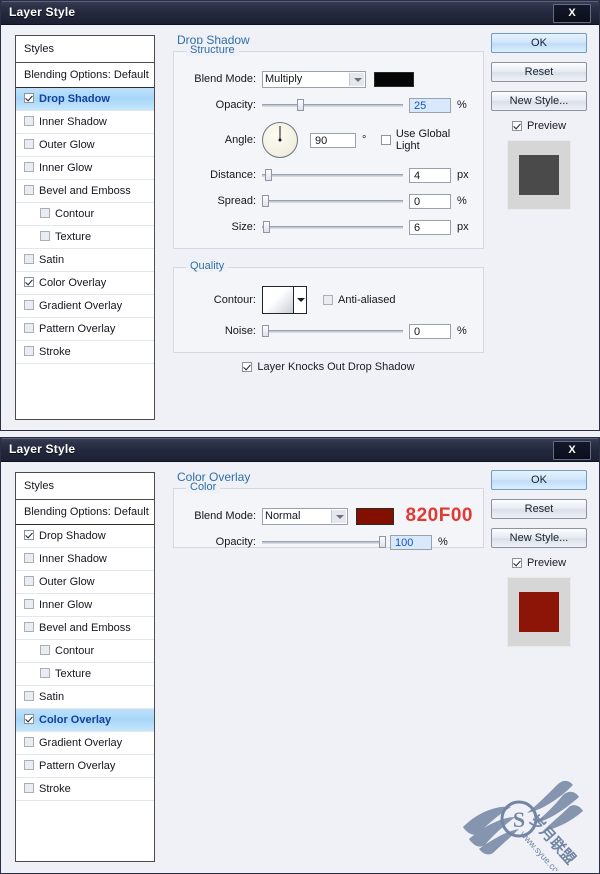 This screenshot has width=600, height=874. What do you see at coordinates (55, 789) in the screenshot?
I see `style-list-item-label: Stroke` at bounding box center [55, 789].